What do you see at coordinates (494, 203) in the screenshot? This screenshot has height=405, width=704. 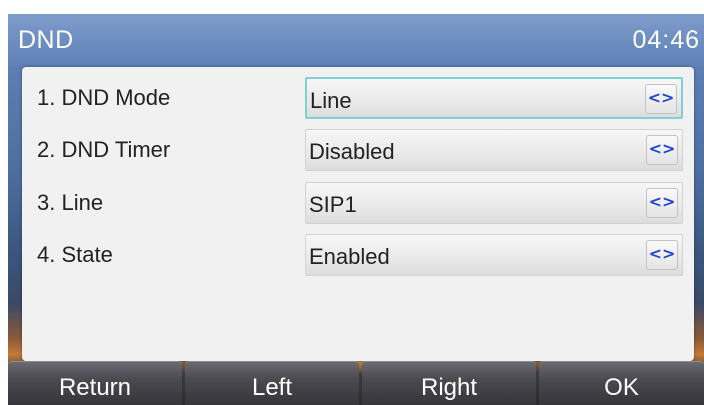 I see `line-select: SIP1 <>` at bounding box center [494, 203].